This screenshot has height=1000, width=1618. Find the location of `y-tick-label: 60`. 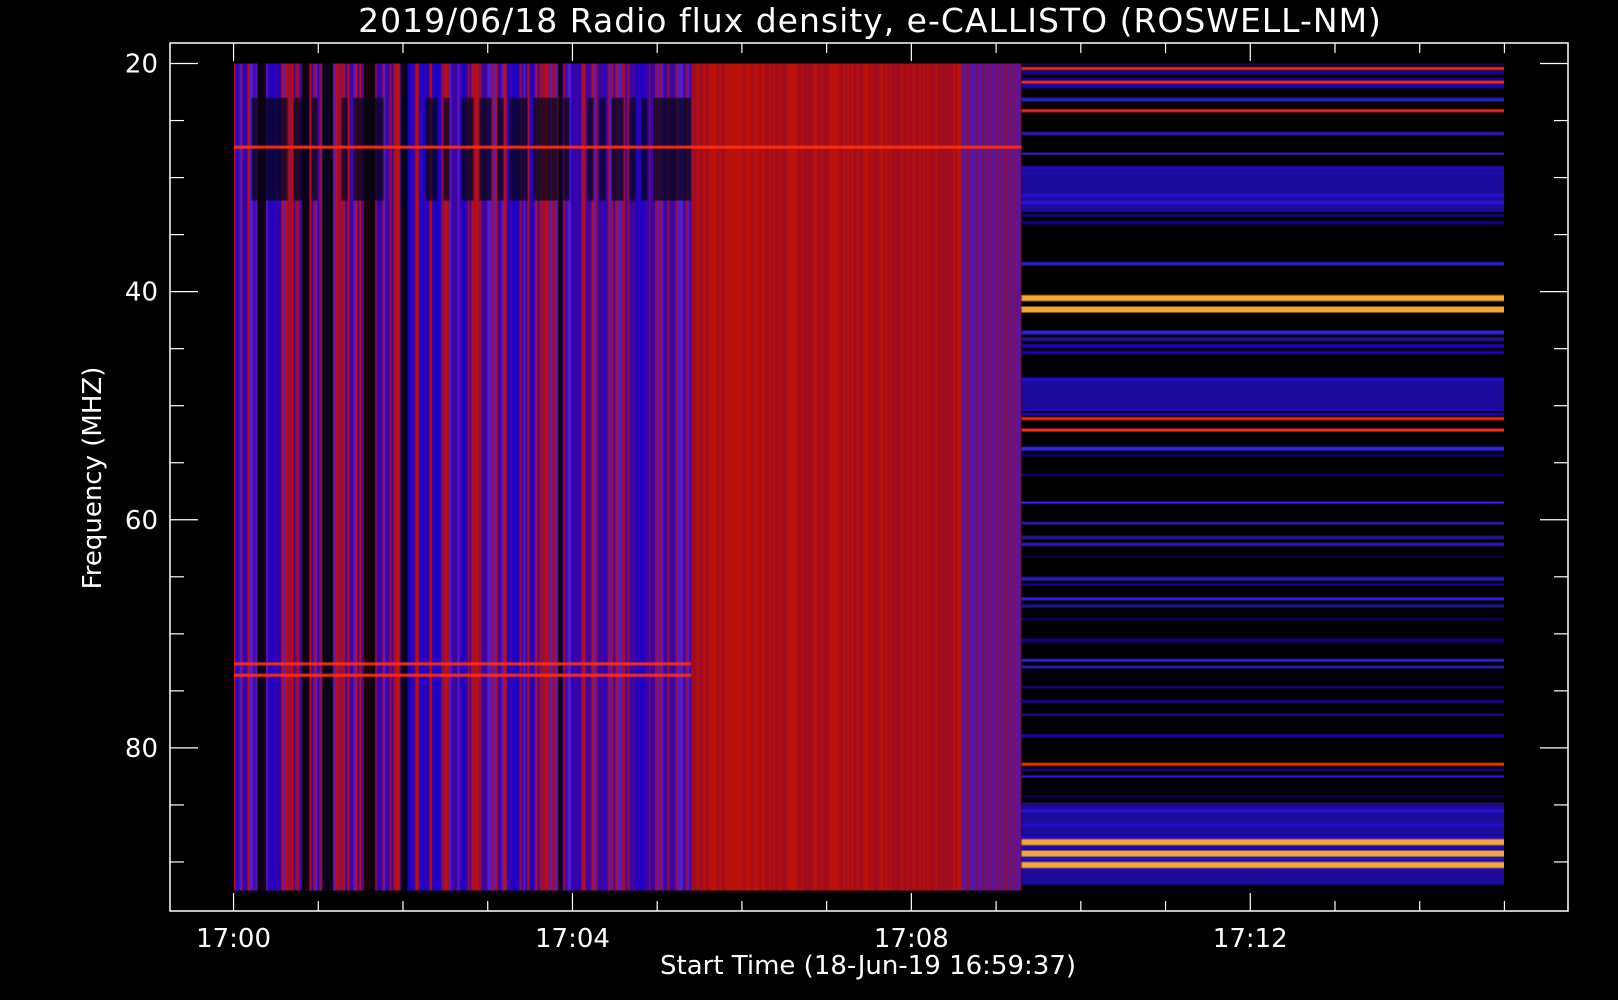

y-tick-label: 60 is located at coordinates (141, 521).